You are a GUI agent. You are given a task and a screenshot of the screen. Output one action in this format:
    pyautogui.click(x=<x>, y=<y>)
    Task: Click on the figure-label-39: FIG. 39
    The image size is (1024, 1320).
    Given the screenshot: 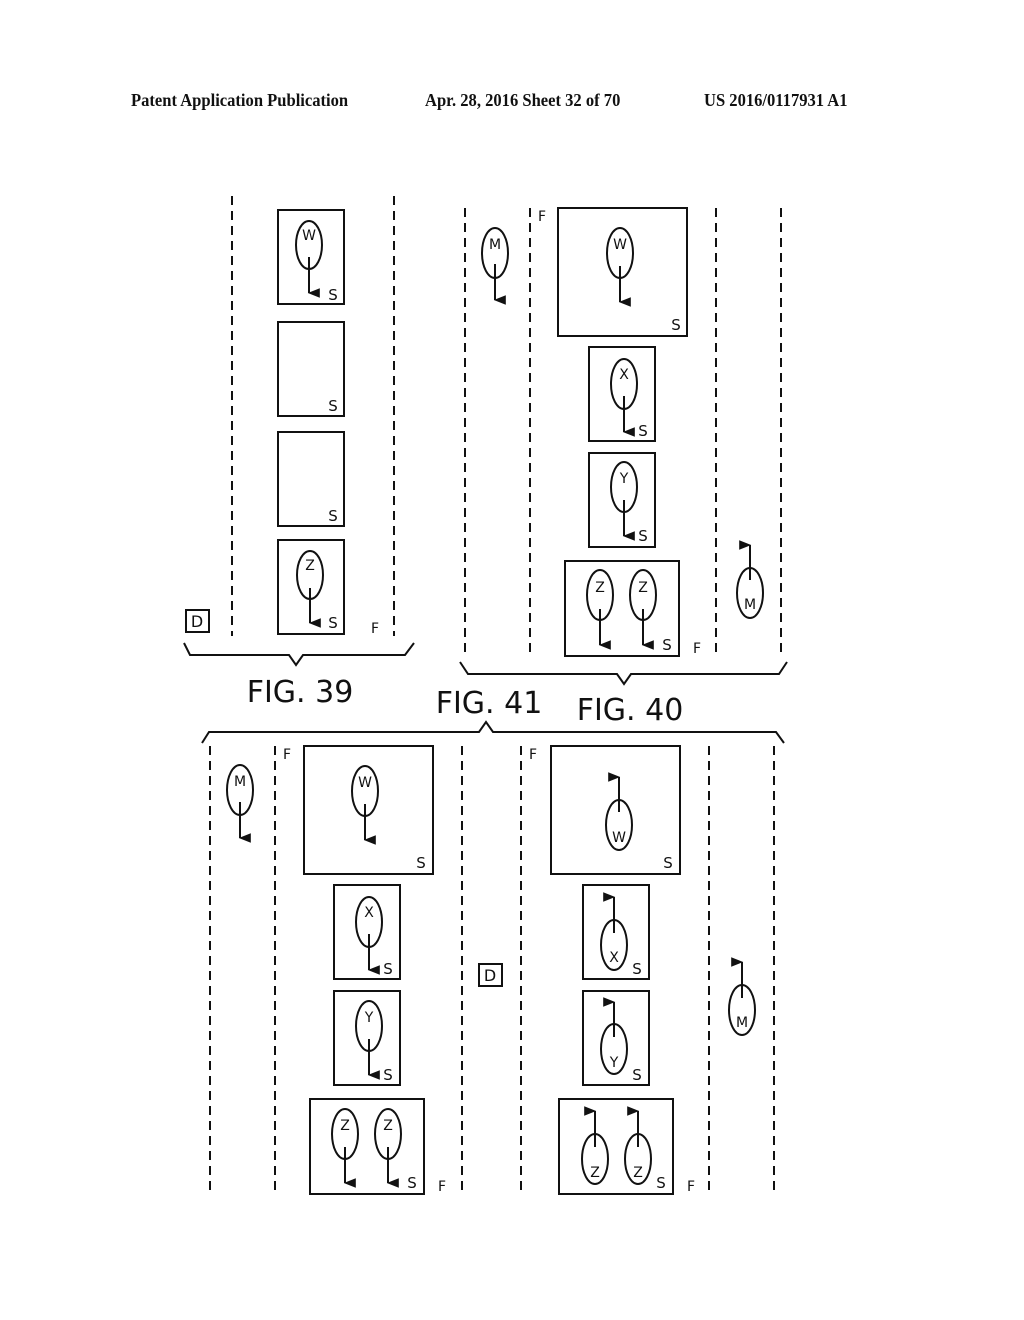 What is the action you would take?
    pyautogui.click(x=300, y=692)
    